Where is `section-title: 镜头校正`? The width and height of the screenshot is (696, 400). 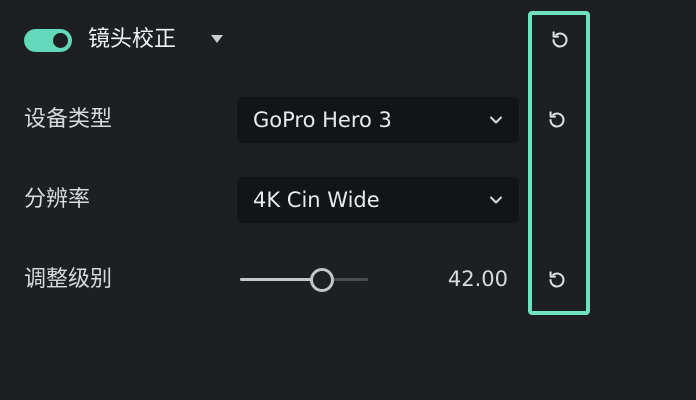
section-title: 镜头校正 is located at coordinates (132, 39).